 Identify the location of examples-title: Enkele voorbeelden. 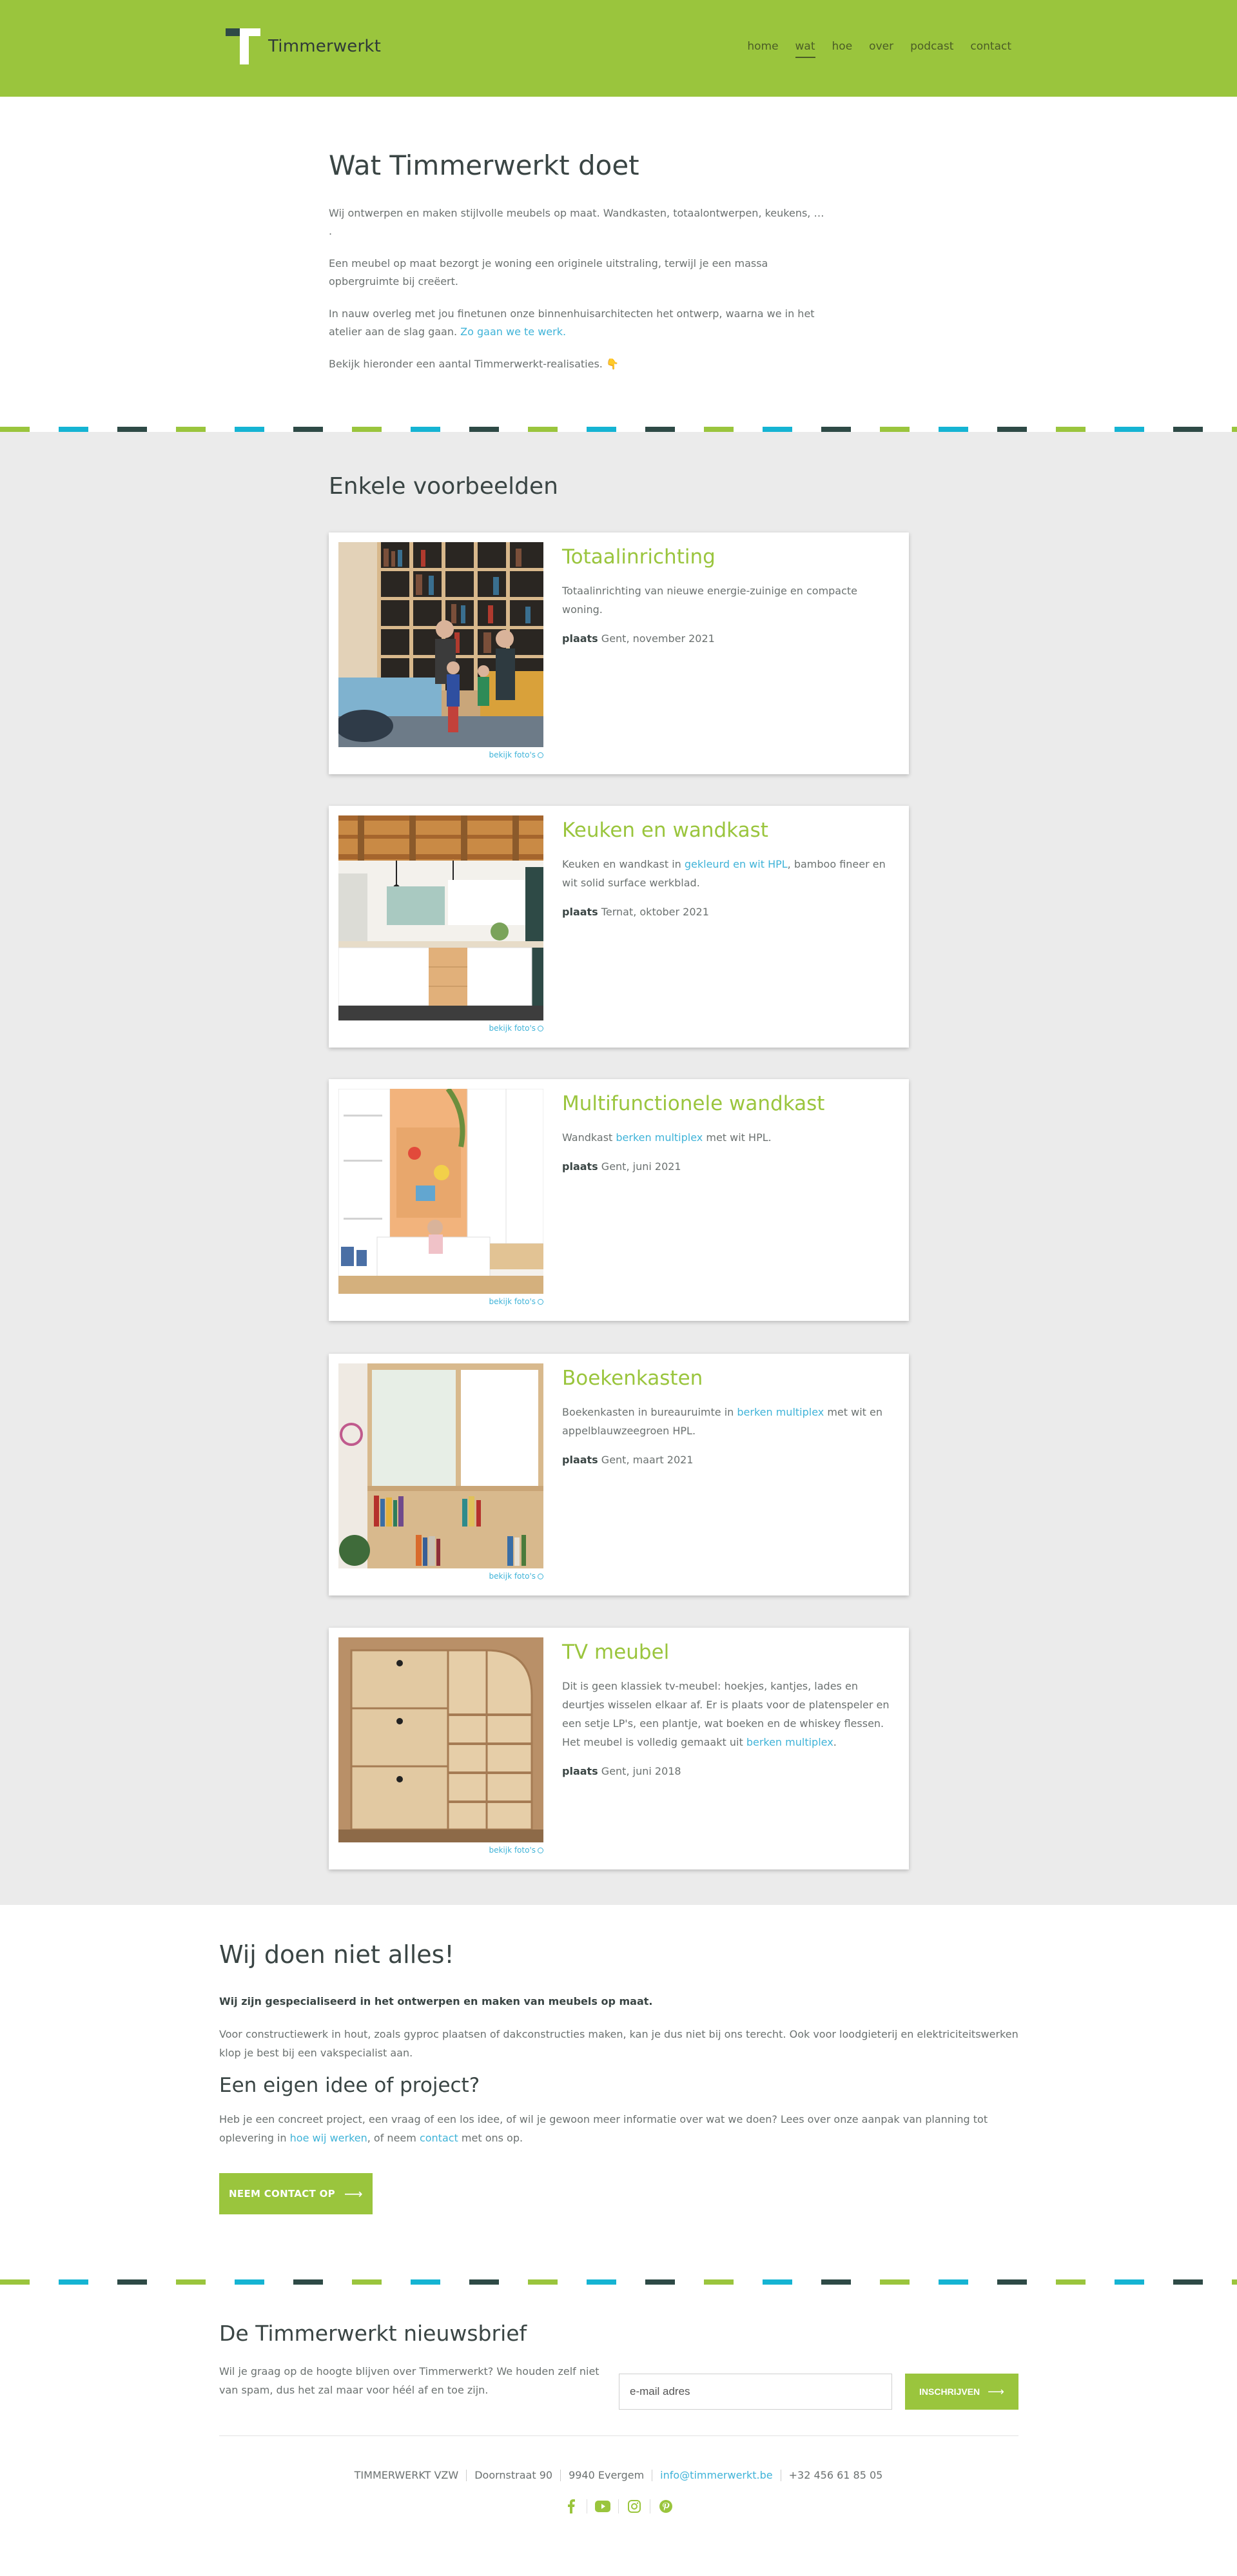
(443, 487).